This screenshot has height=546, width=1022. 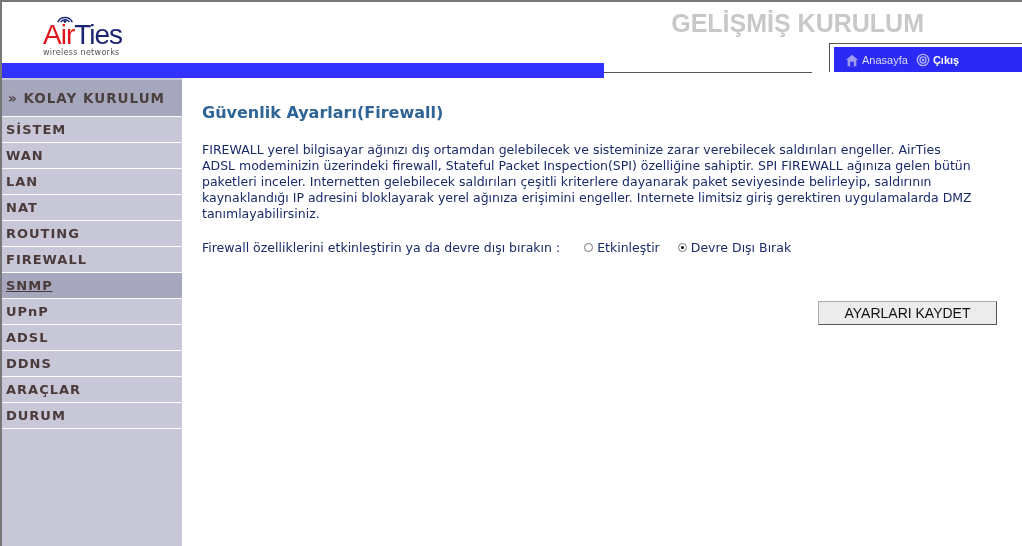 I want to click on sidebar-item: DURUM, so click(x=92, y=416).